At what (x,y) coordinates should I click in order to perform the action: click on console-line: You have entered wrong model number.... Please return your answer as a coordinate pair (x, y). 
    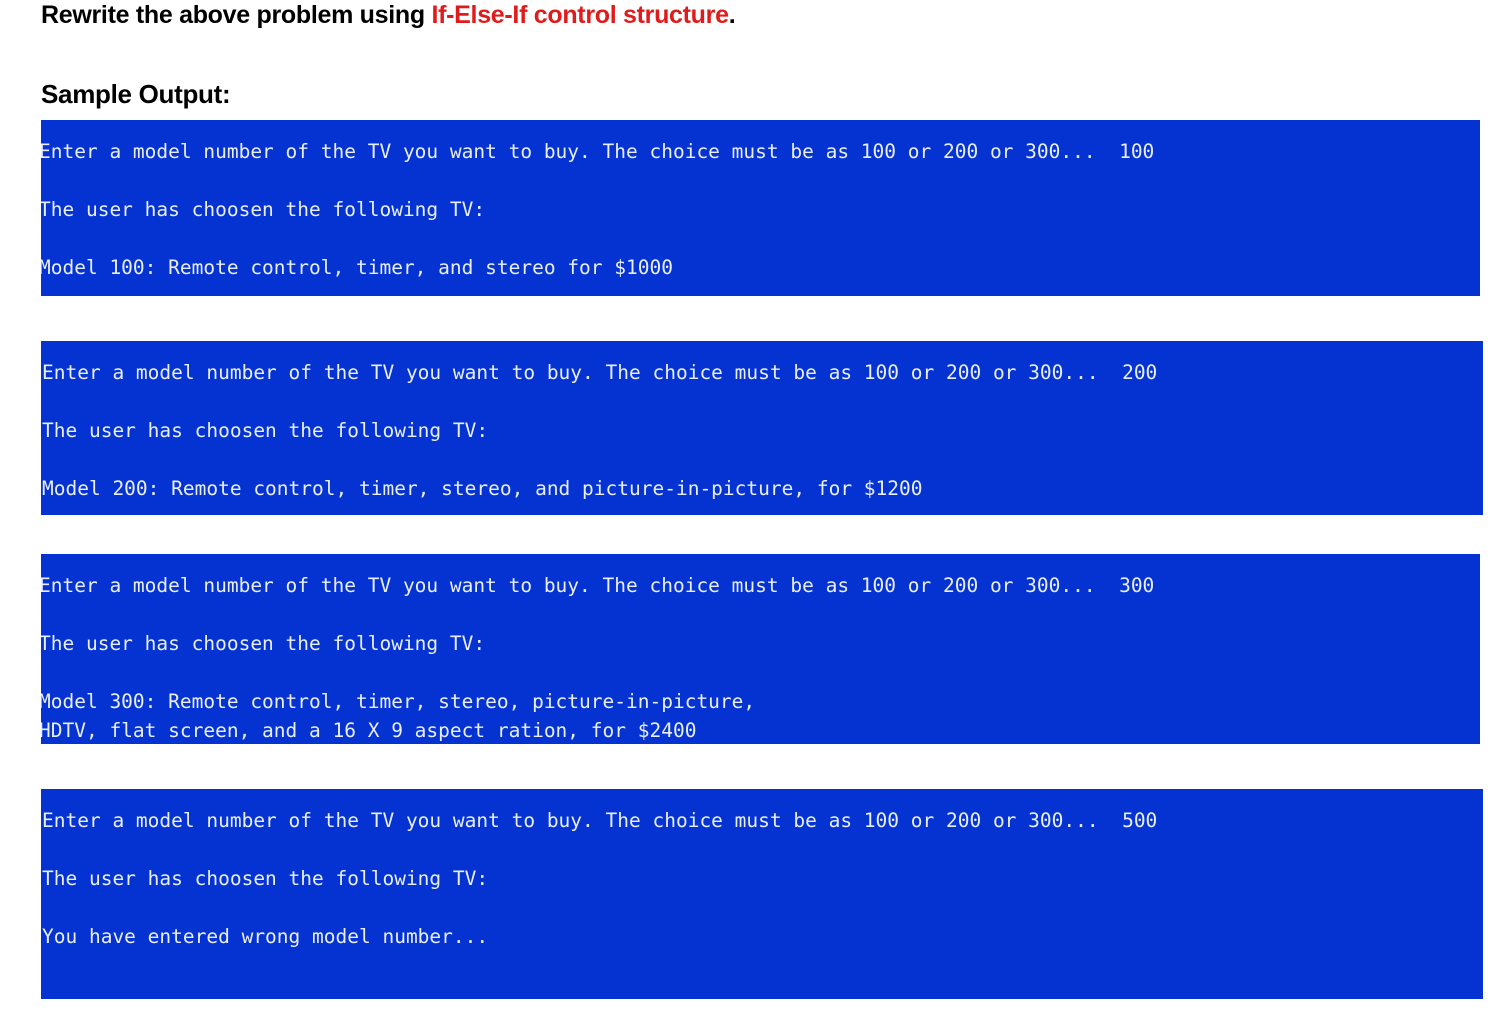
    Looking at the image, I should click on (265, 936).